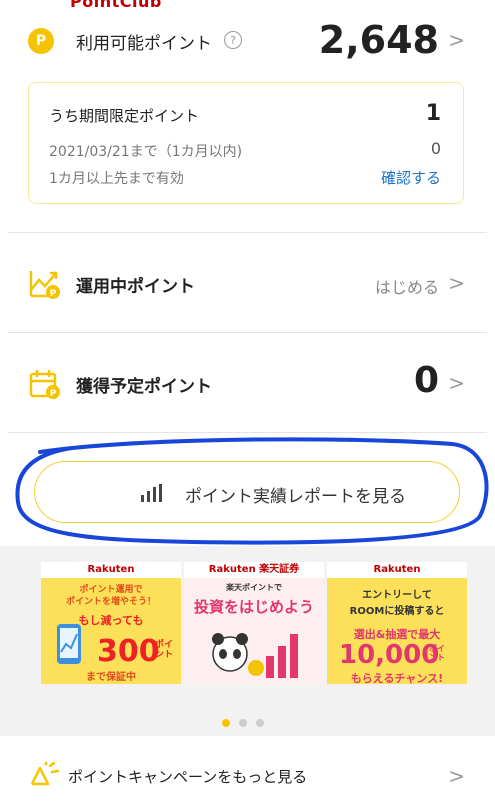 This screenshot has width=495, height=811. I want to click on available-points-row: P 利用可能ポイント ? 2,648 >, so click(247, 41).